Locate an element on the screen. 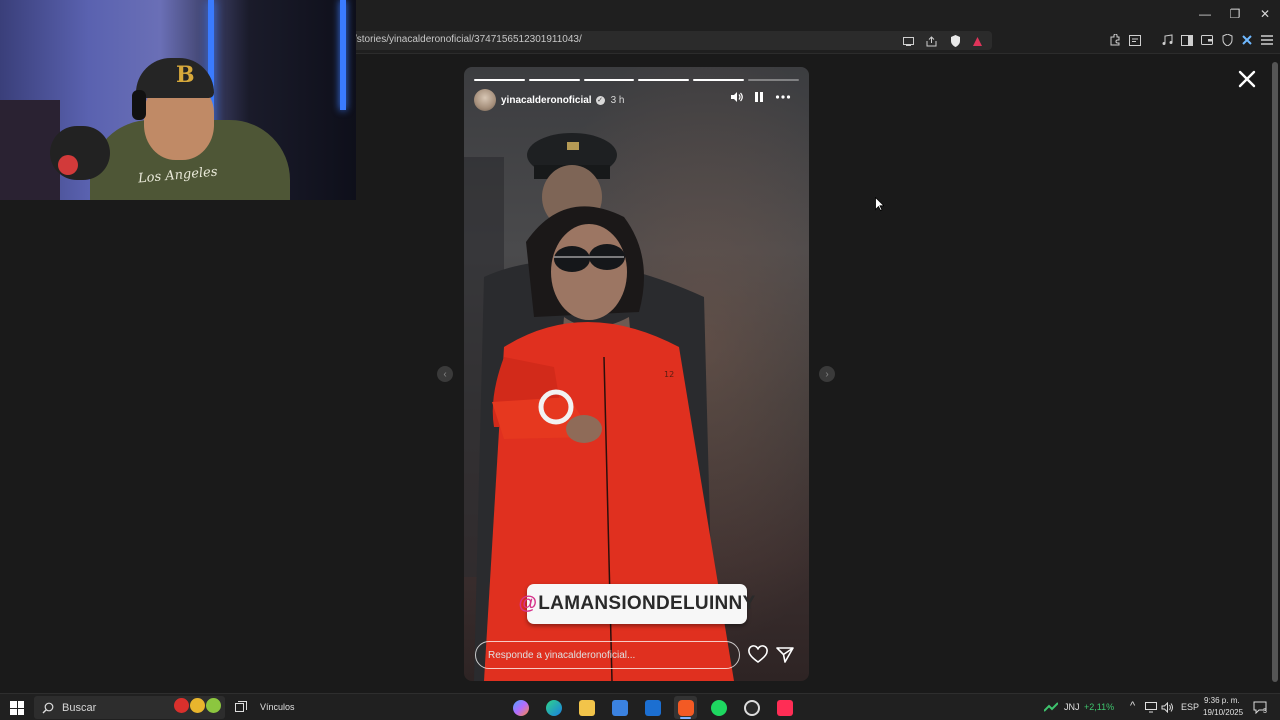  like-heart-icon is located at coordinates (758, 655).